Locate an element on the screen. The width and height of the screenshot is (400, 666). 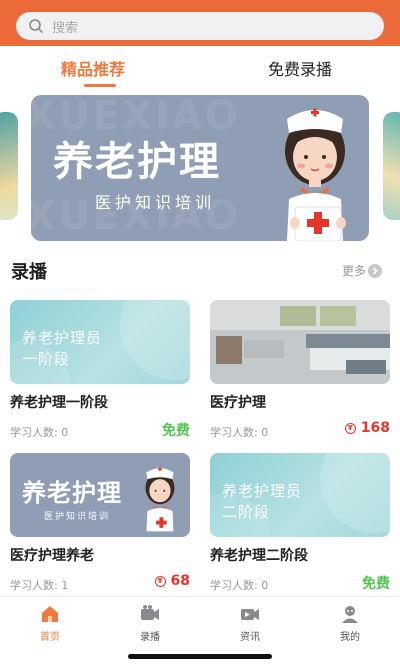
course-thumbnail: 养老护理 医护知识培训 is located at coordinates (100, 495).